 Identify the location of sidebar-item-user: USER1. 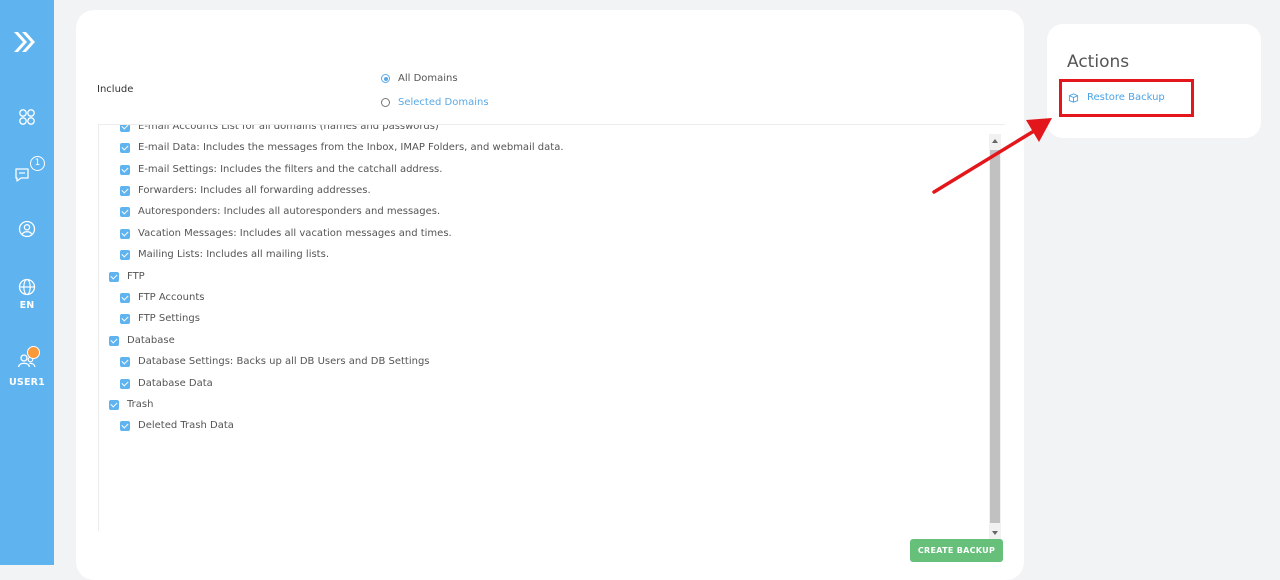
(27, 367).